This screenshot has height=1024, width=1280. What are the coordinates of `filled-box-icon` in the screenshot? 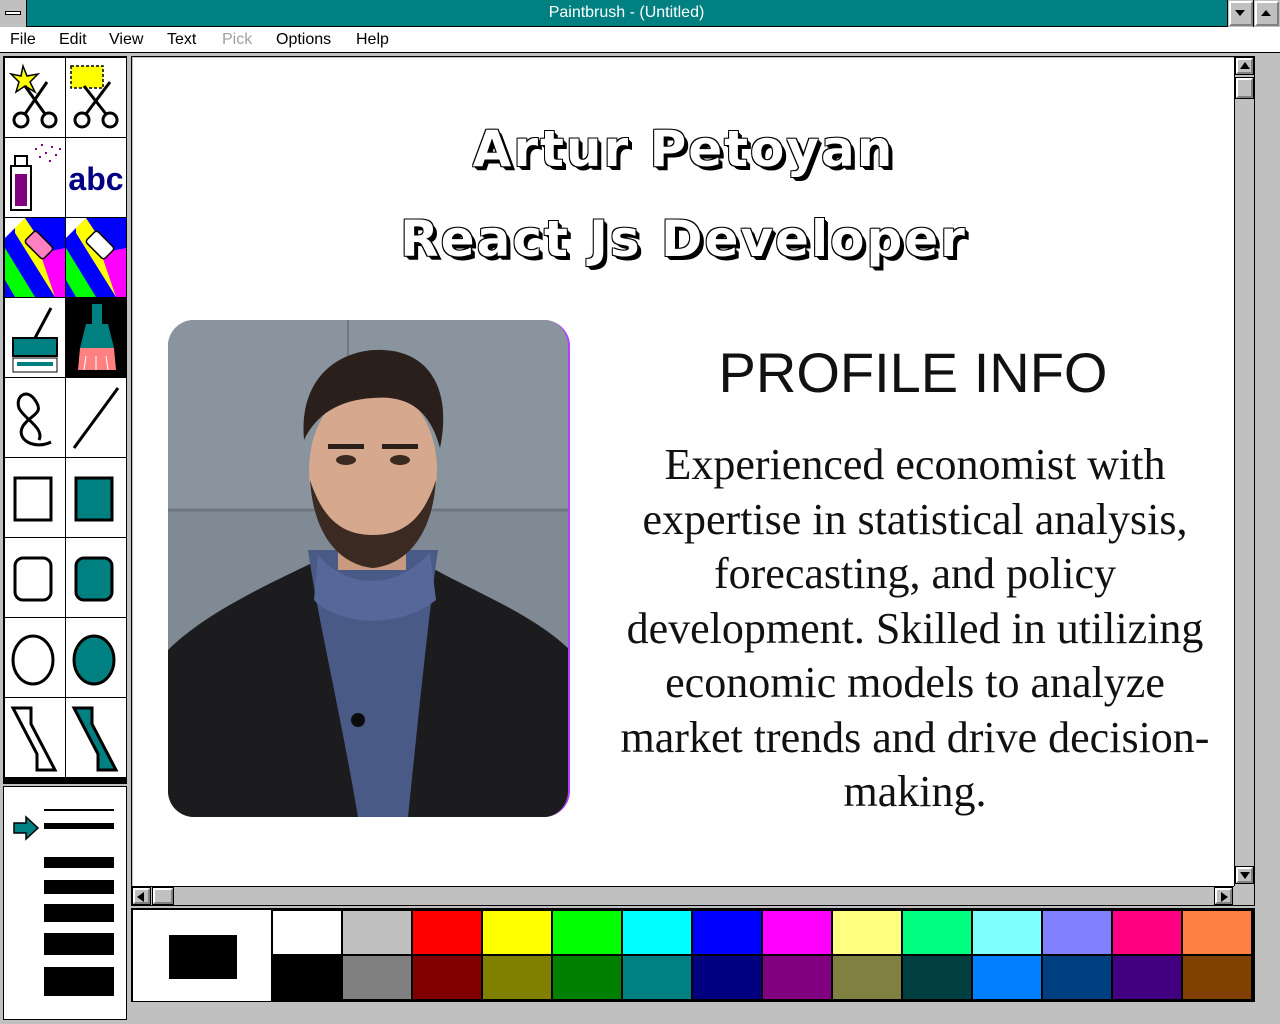 It's located at (94, 499).